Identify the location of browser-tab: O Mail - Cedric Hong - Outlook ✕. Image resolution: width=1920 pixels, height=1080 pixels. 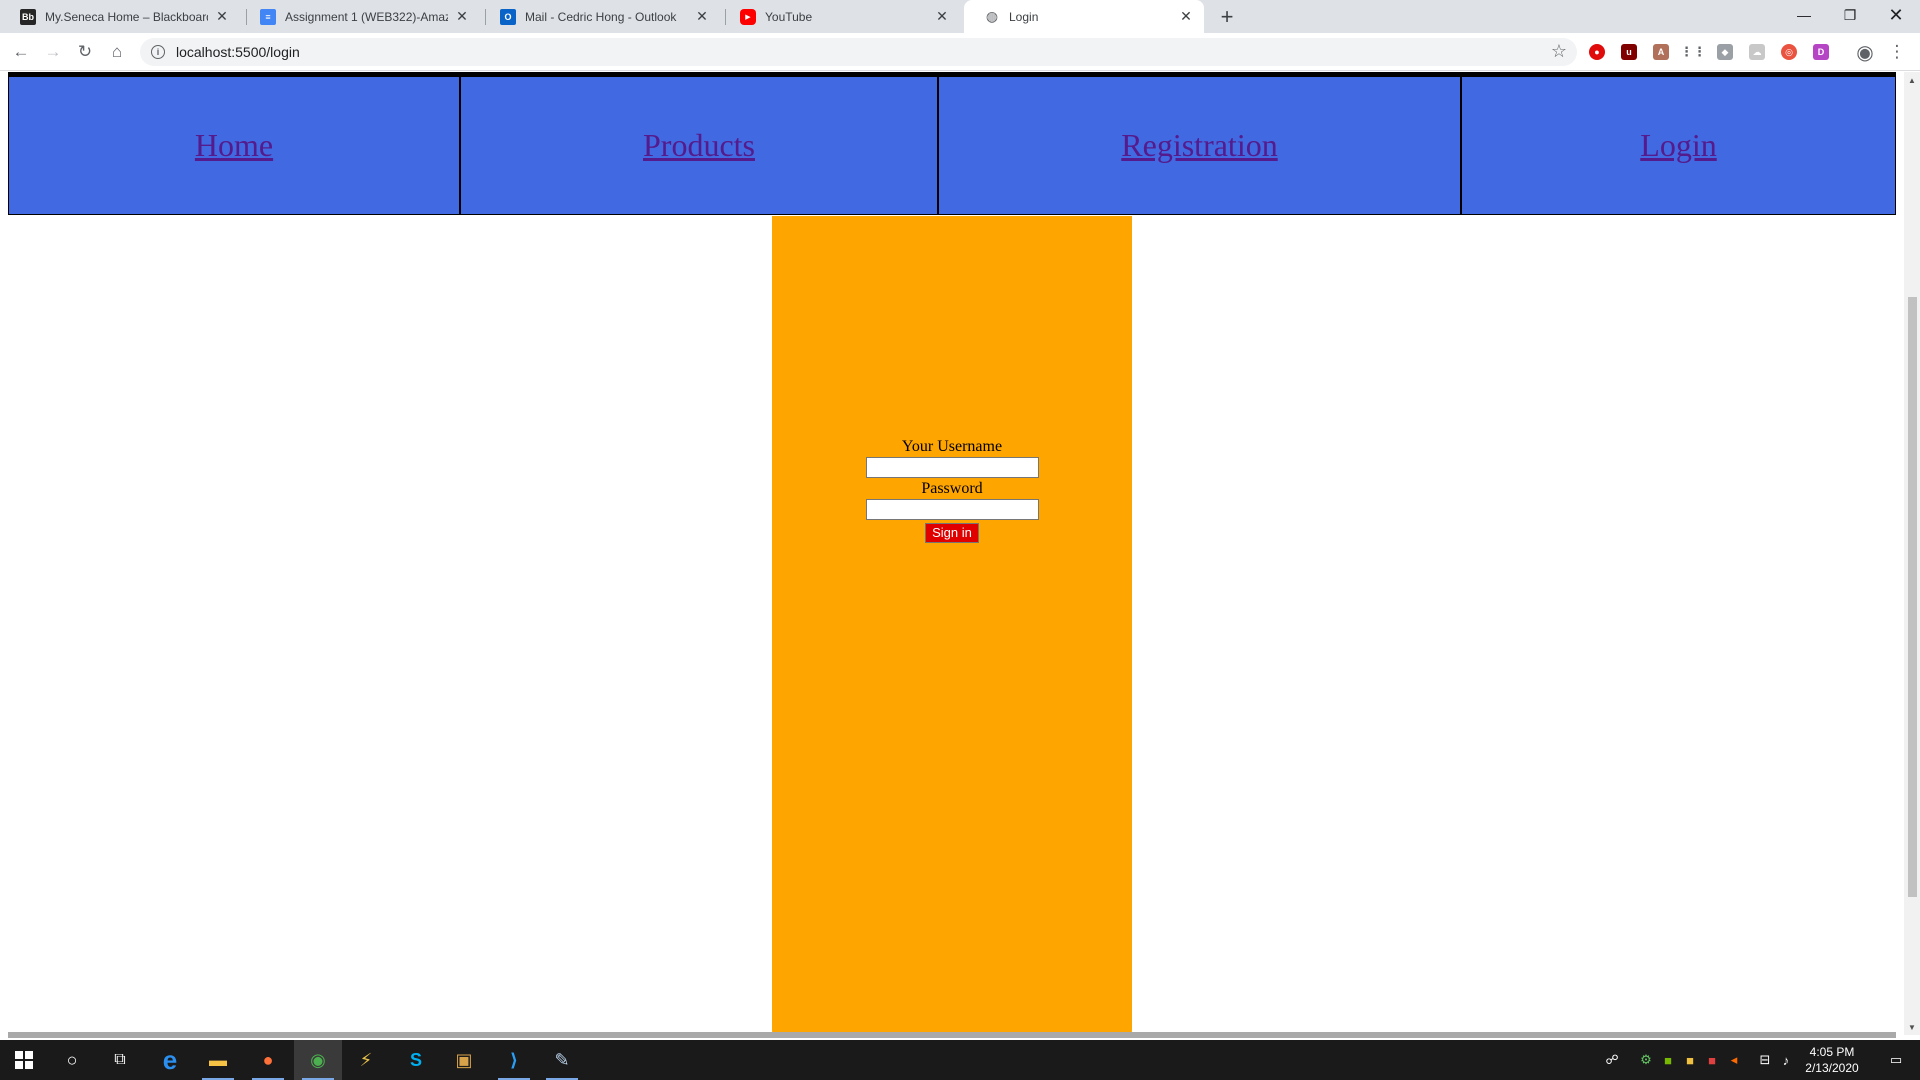
(600, 16).